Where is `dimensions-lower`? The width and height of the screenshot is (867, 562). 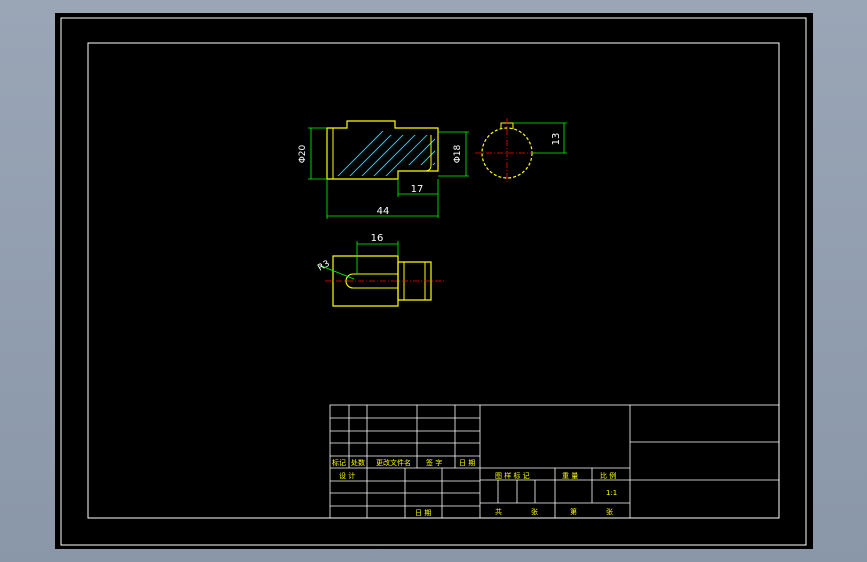 dimensions-lower is located at coordinates (358, 260).